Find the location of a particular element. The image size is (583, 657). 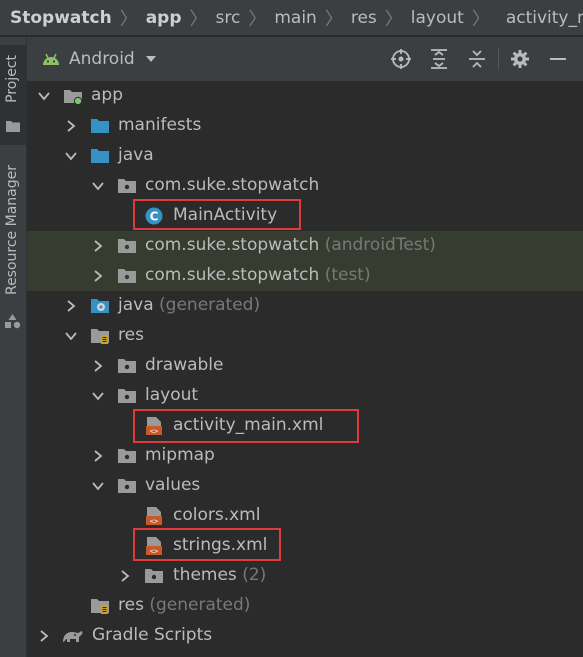

view-mode-dropdown: Android is located at coordinates (99, 59).